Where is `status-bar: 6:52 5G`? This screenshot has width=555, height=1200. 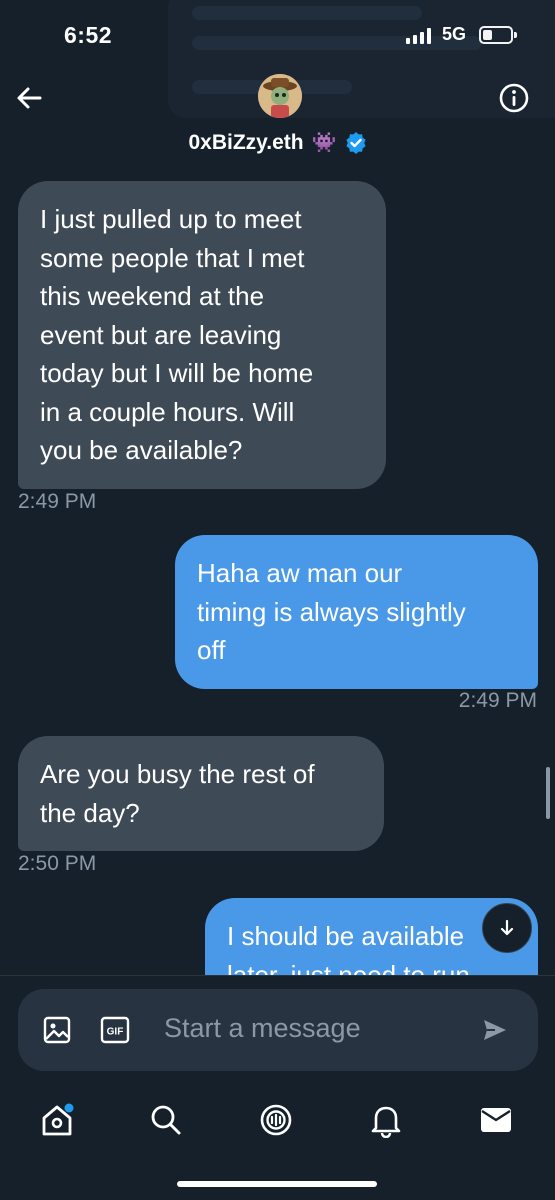
status-bar: 6:52 5G is located at coordinates (277, 35).